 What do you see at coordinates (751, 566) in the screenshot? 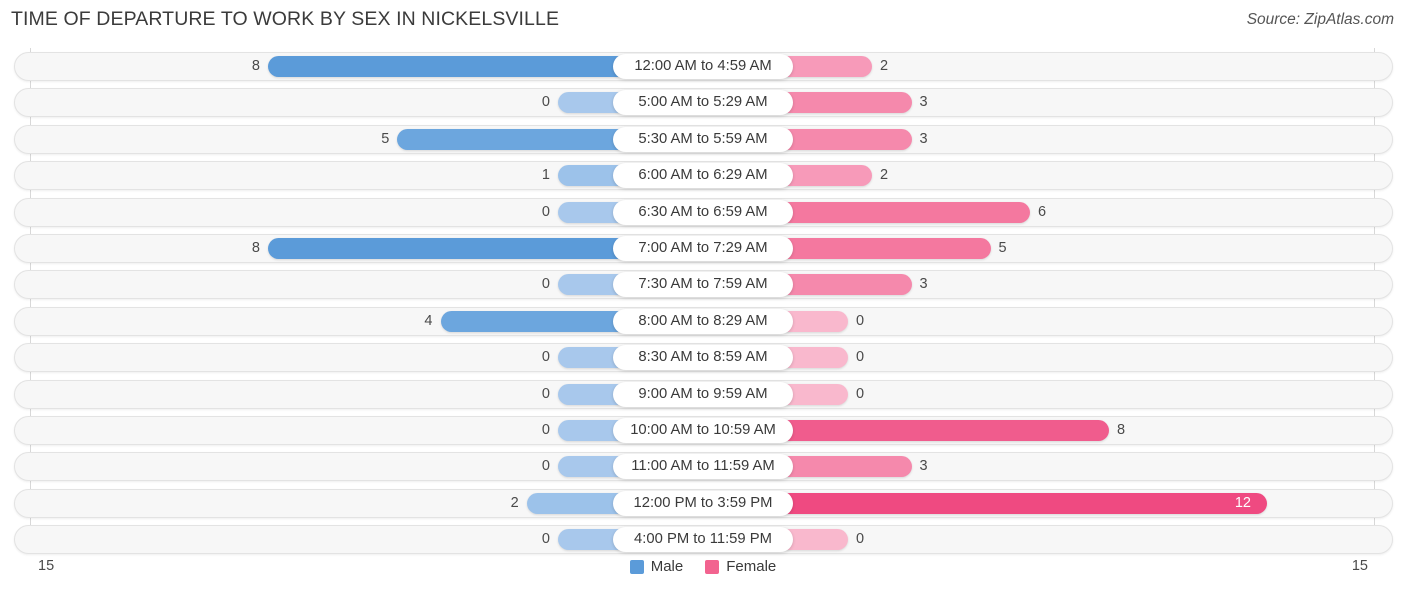
I see `legend-label: Female` at bounding box center [751, 566].